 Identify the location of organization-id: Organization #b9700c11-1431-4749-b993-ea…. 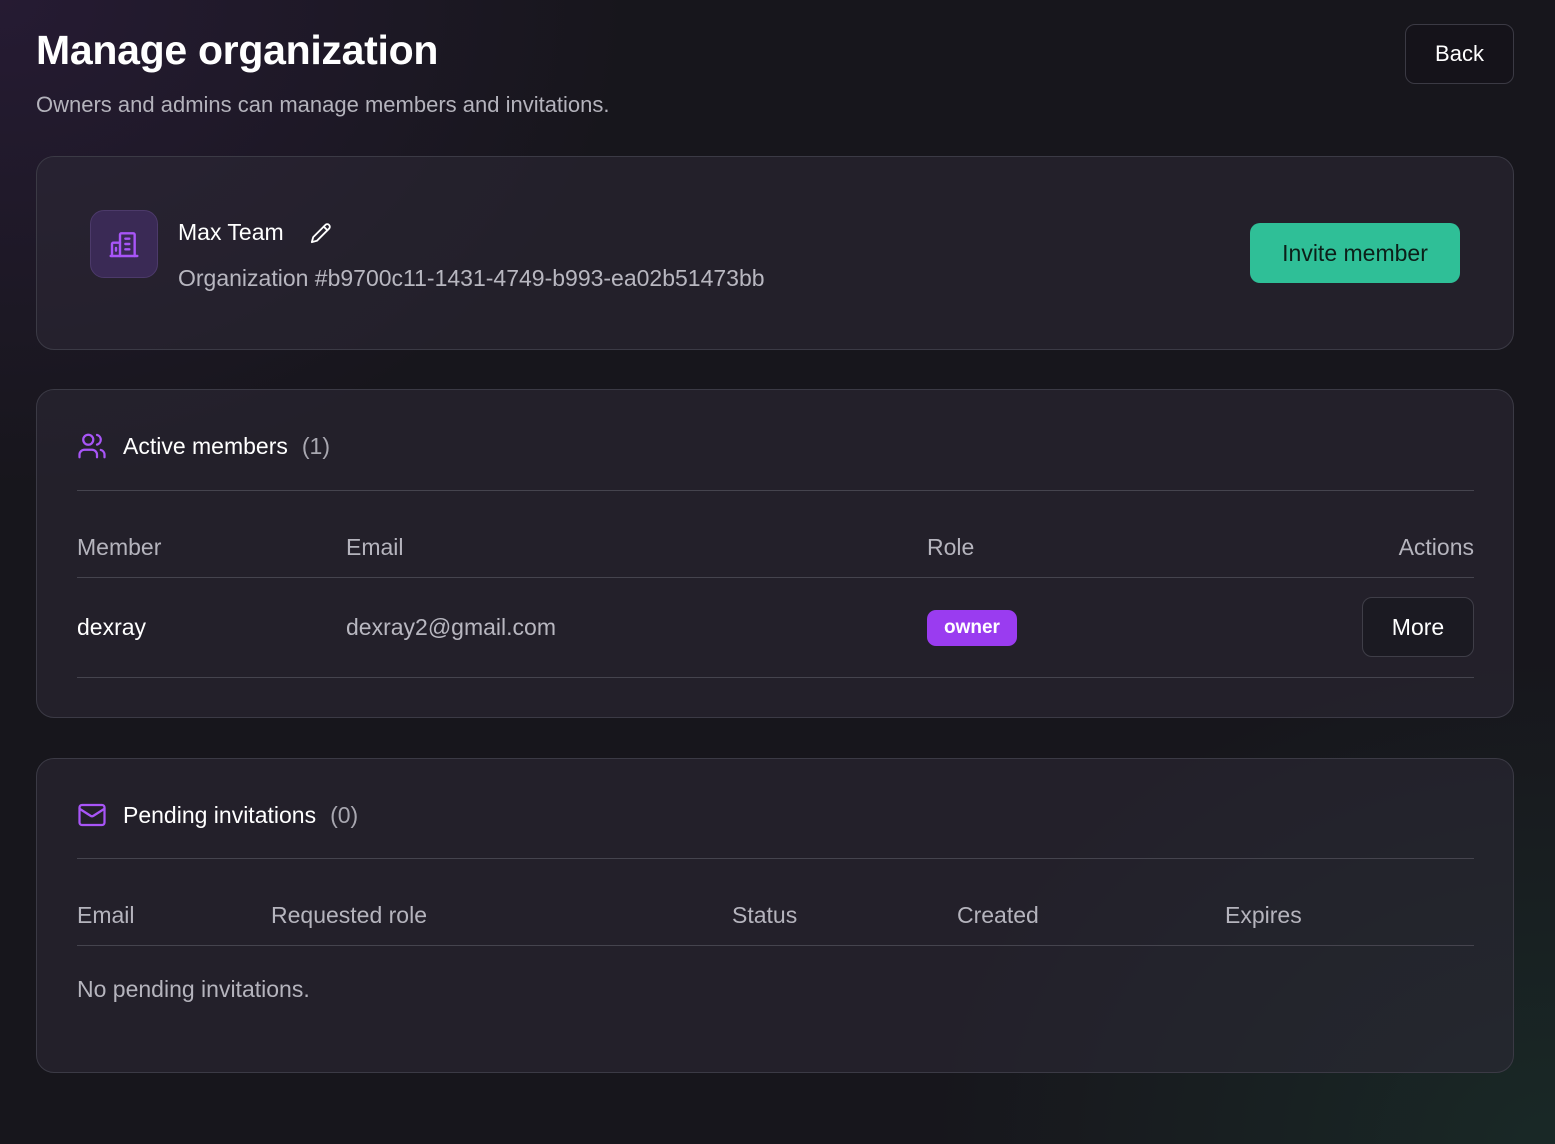
(471, 278).